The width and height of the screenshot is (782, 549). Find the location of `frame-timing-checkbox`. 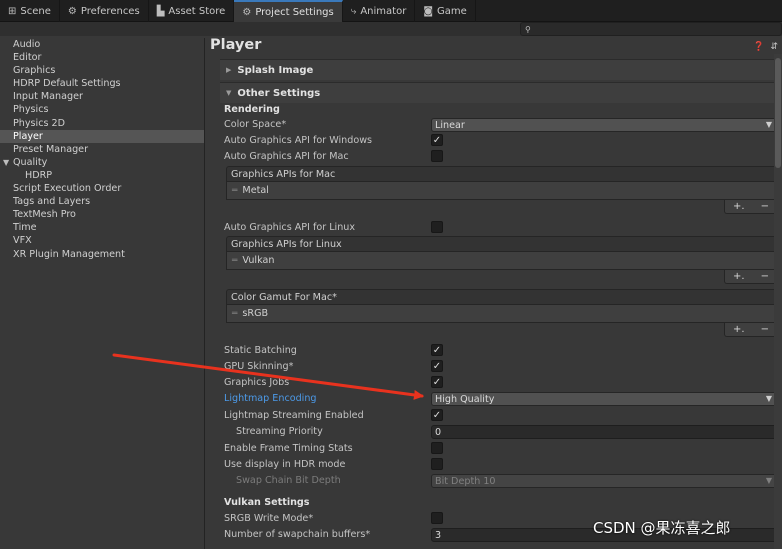

frame-timing-checkbox is located at coordinates (437, 448).